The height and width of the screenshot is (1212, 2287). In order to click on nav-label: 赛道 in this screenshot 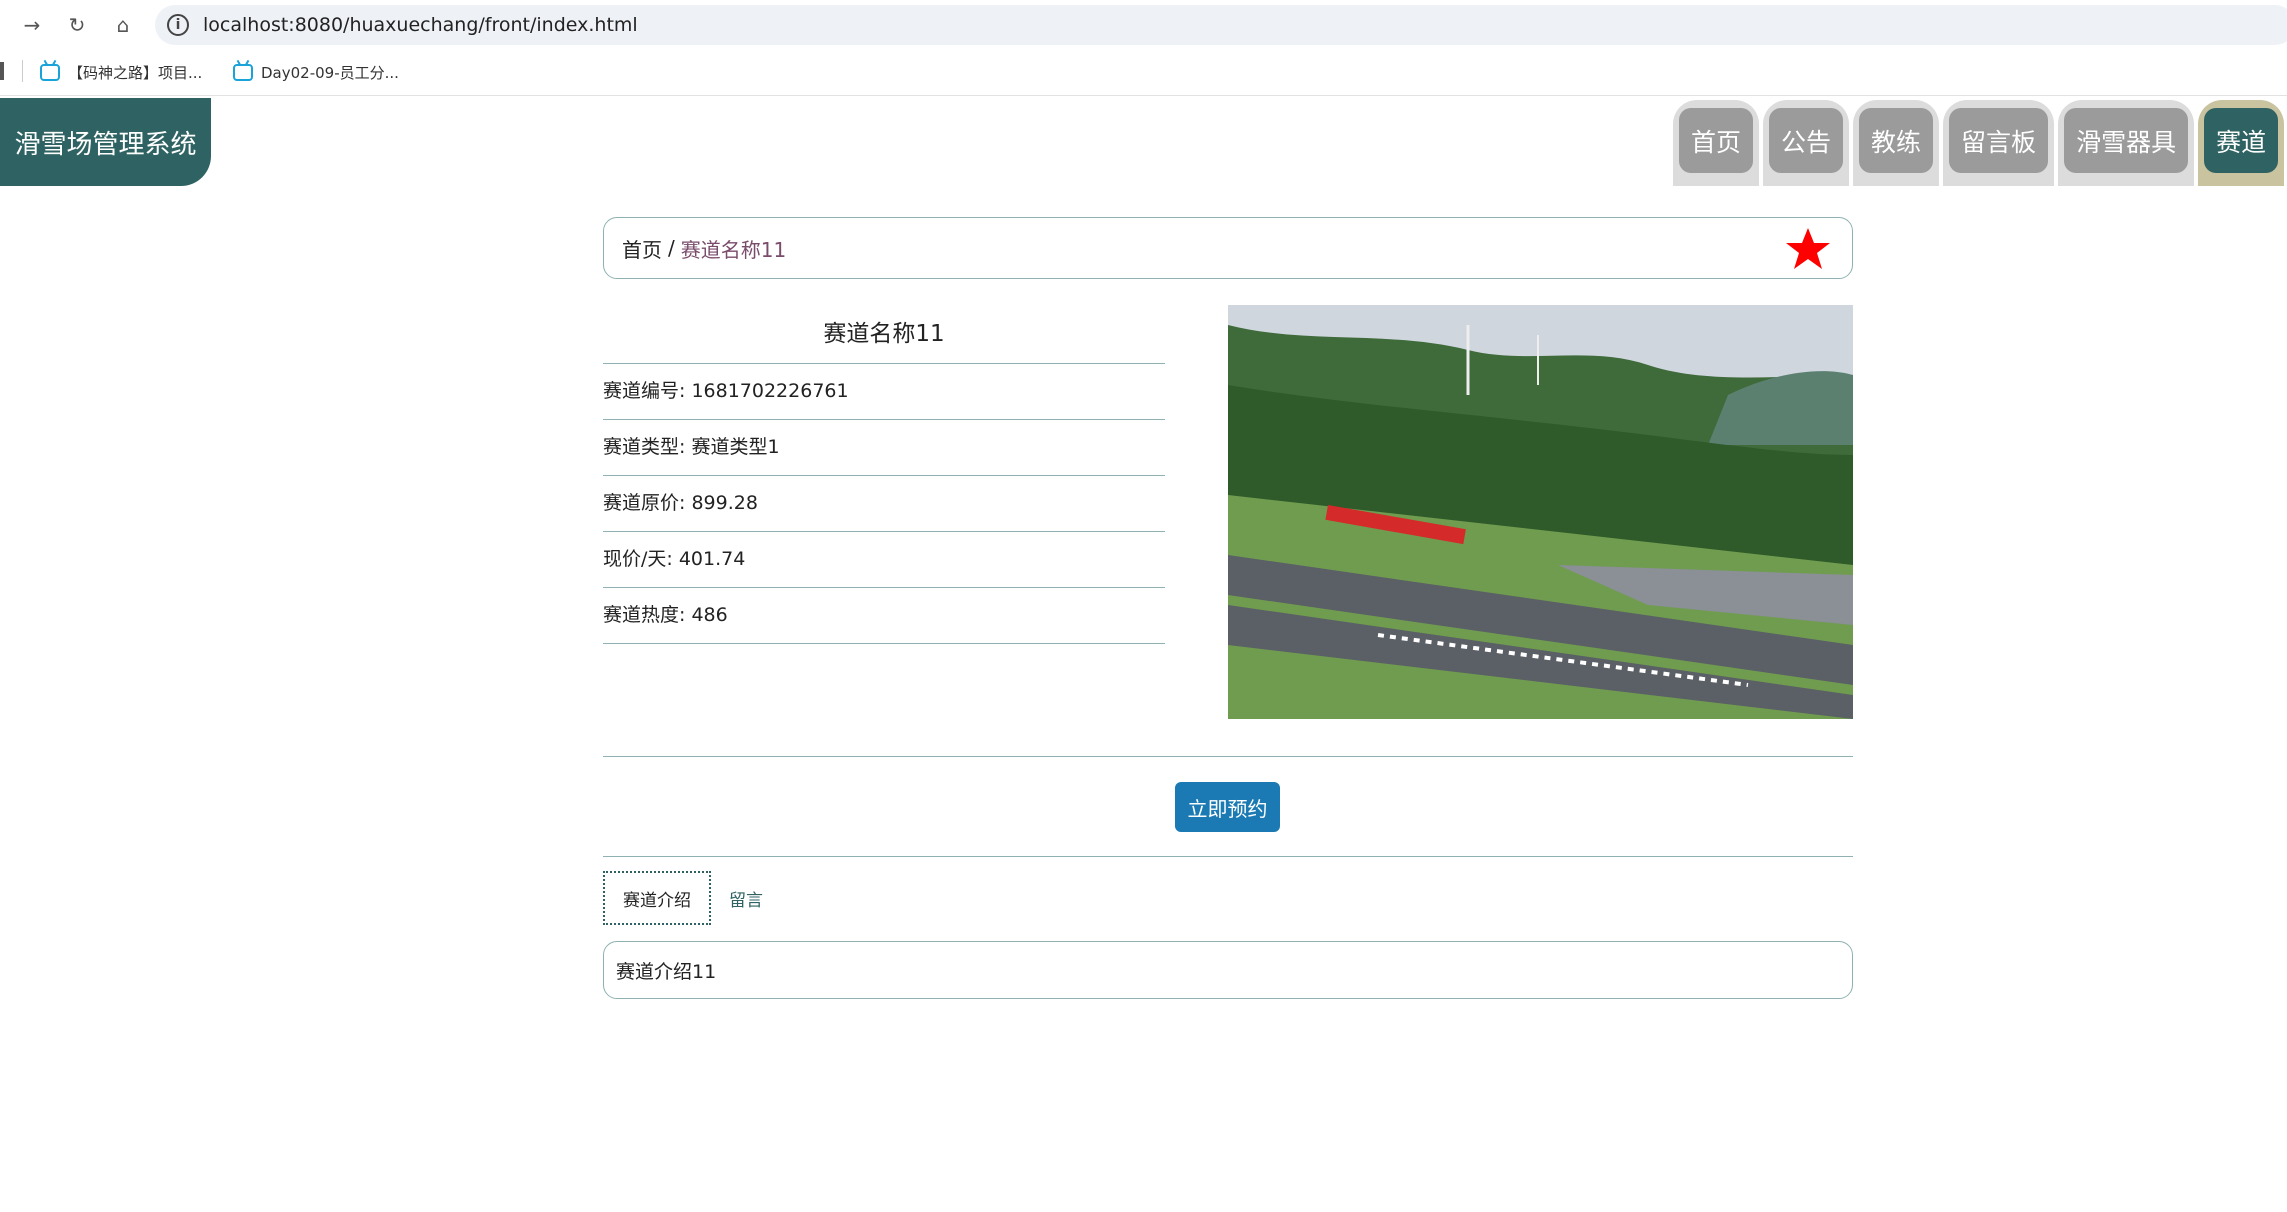, I will do `click(2241, 140)`.